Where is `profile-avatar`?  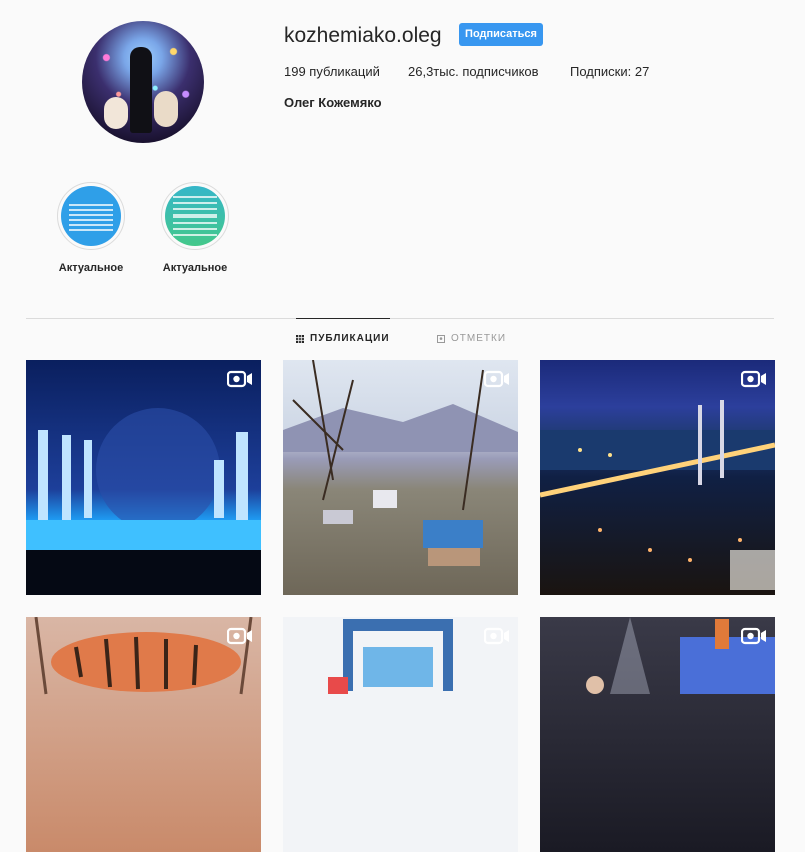
profile-avatar is located at coordinates (143, 82).